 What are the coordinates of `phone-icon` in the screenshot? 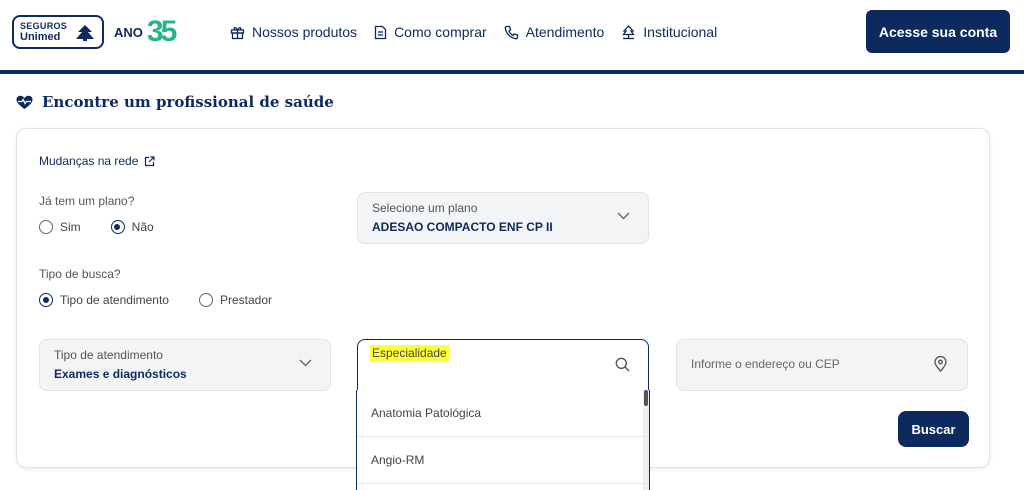 It's located at (511, 32).